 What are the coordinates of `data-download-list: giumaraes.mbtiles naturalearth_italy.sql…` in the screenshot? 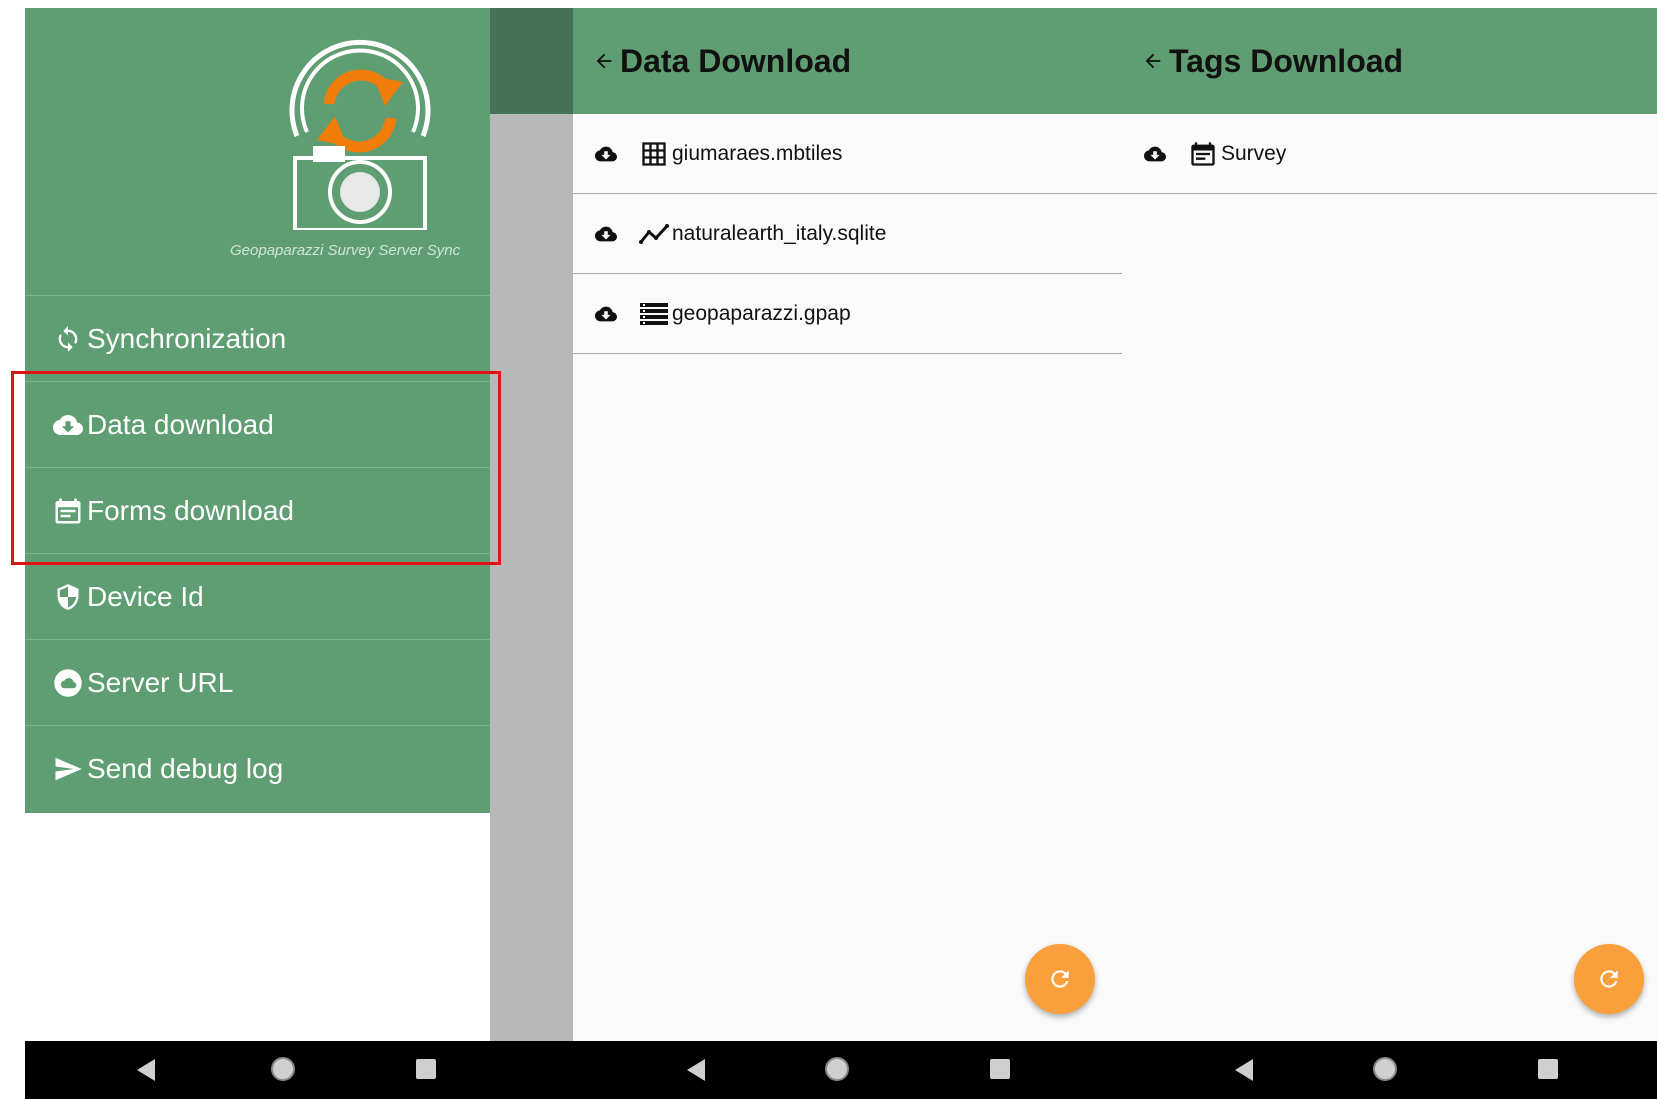 It's located at (847, 234).